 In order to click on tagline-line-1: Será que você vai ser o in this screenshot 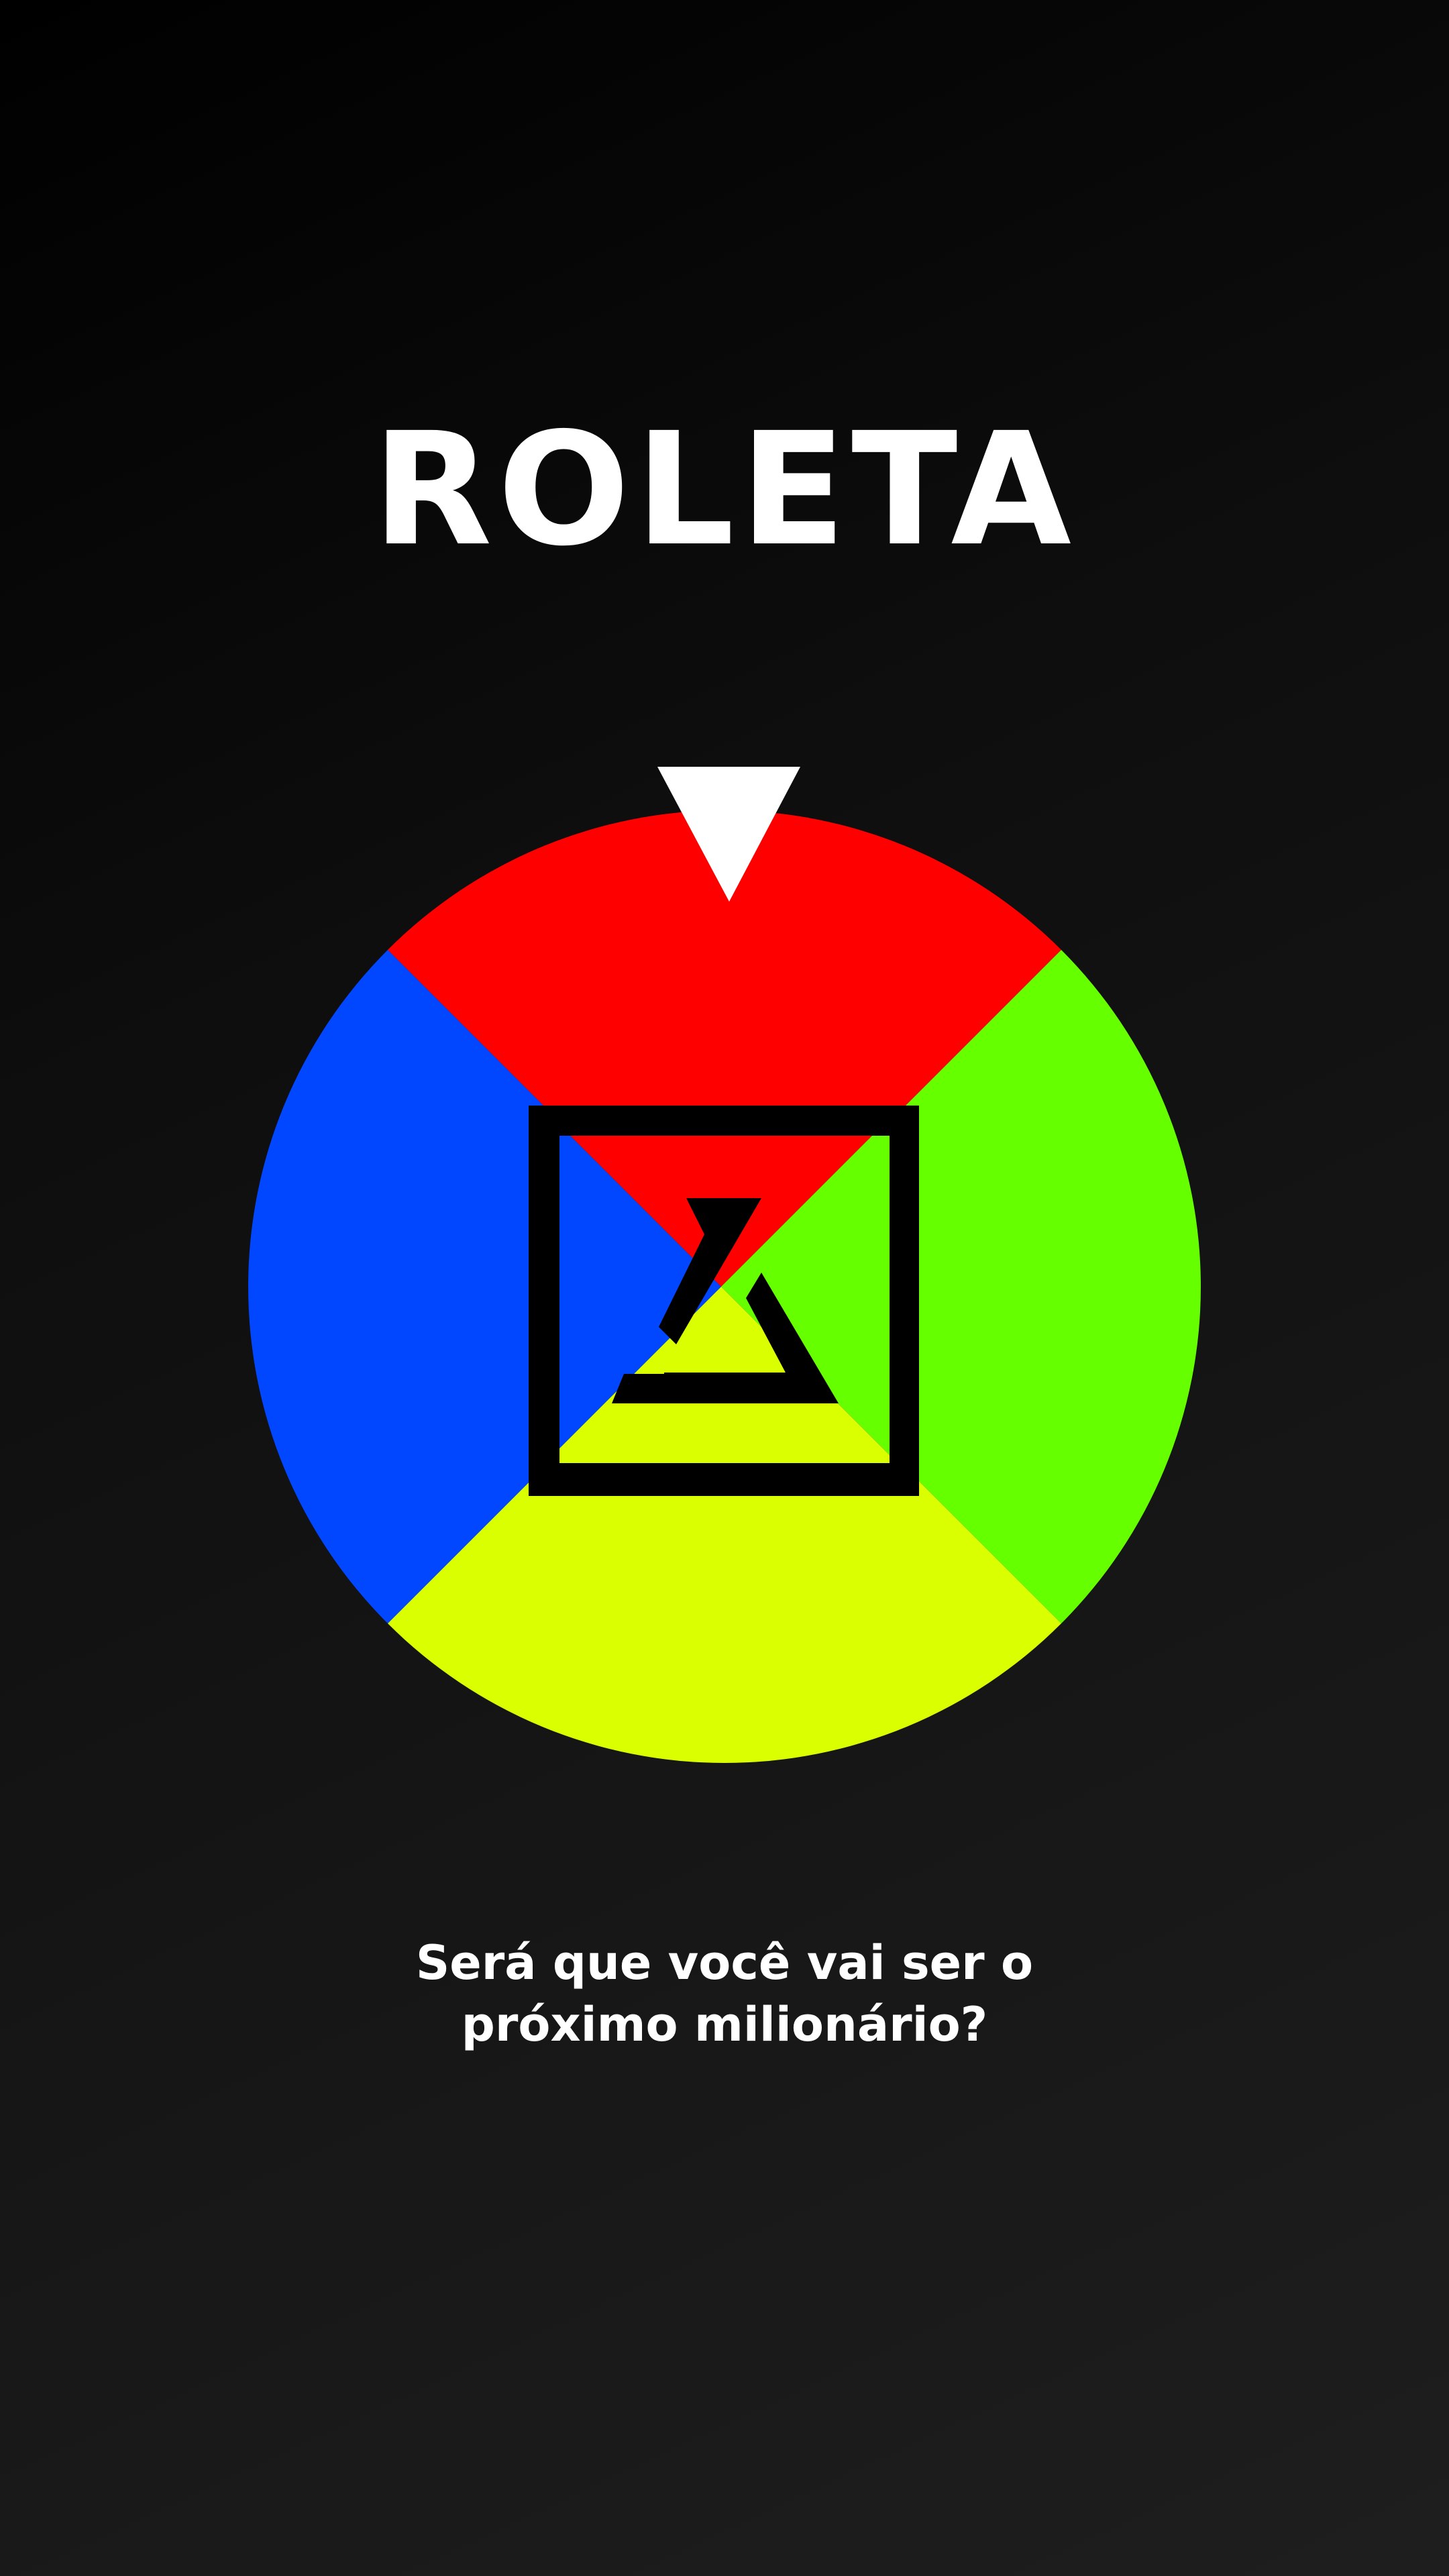, I will do `click(724, 1962)`.